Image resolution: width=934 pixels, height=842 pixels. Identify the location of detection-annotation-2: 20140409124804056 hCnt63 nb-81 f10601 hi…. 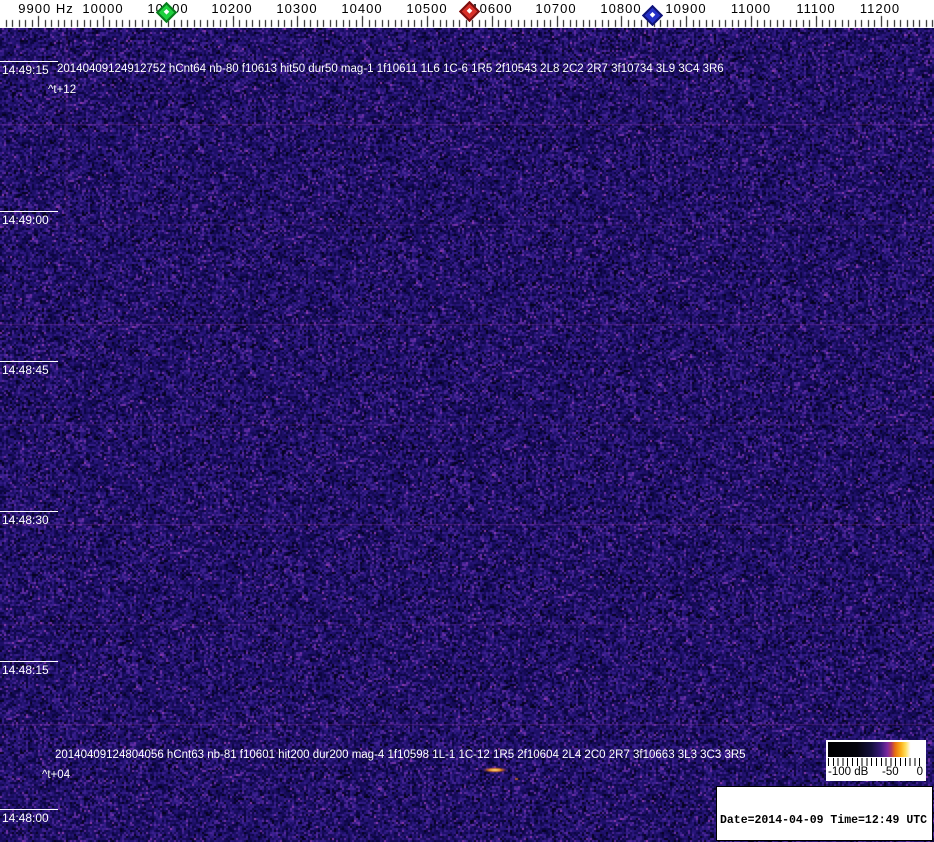
(400, 755).